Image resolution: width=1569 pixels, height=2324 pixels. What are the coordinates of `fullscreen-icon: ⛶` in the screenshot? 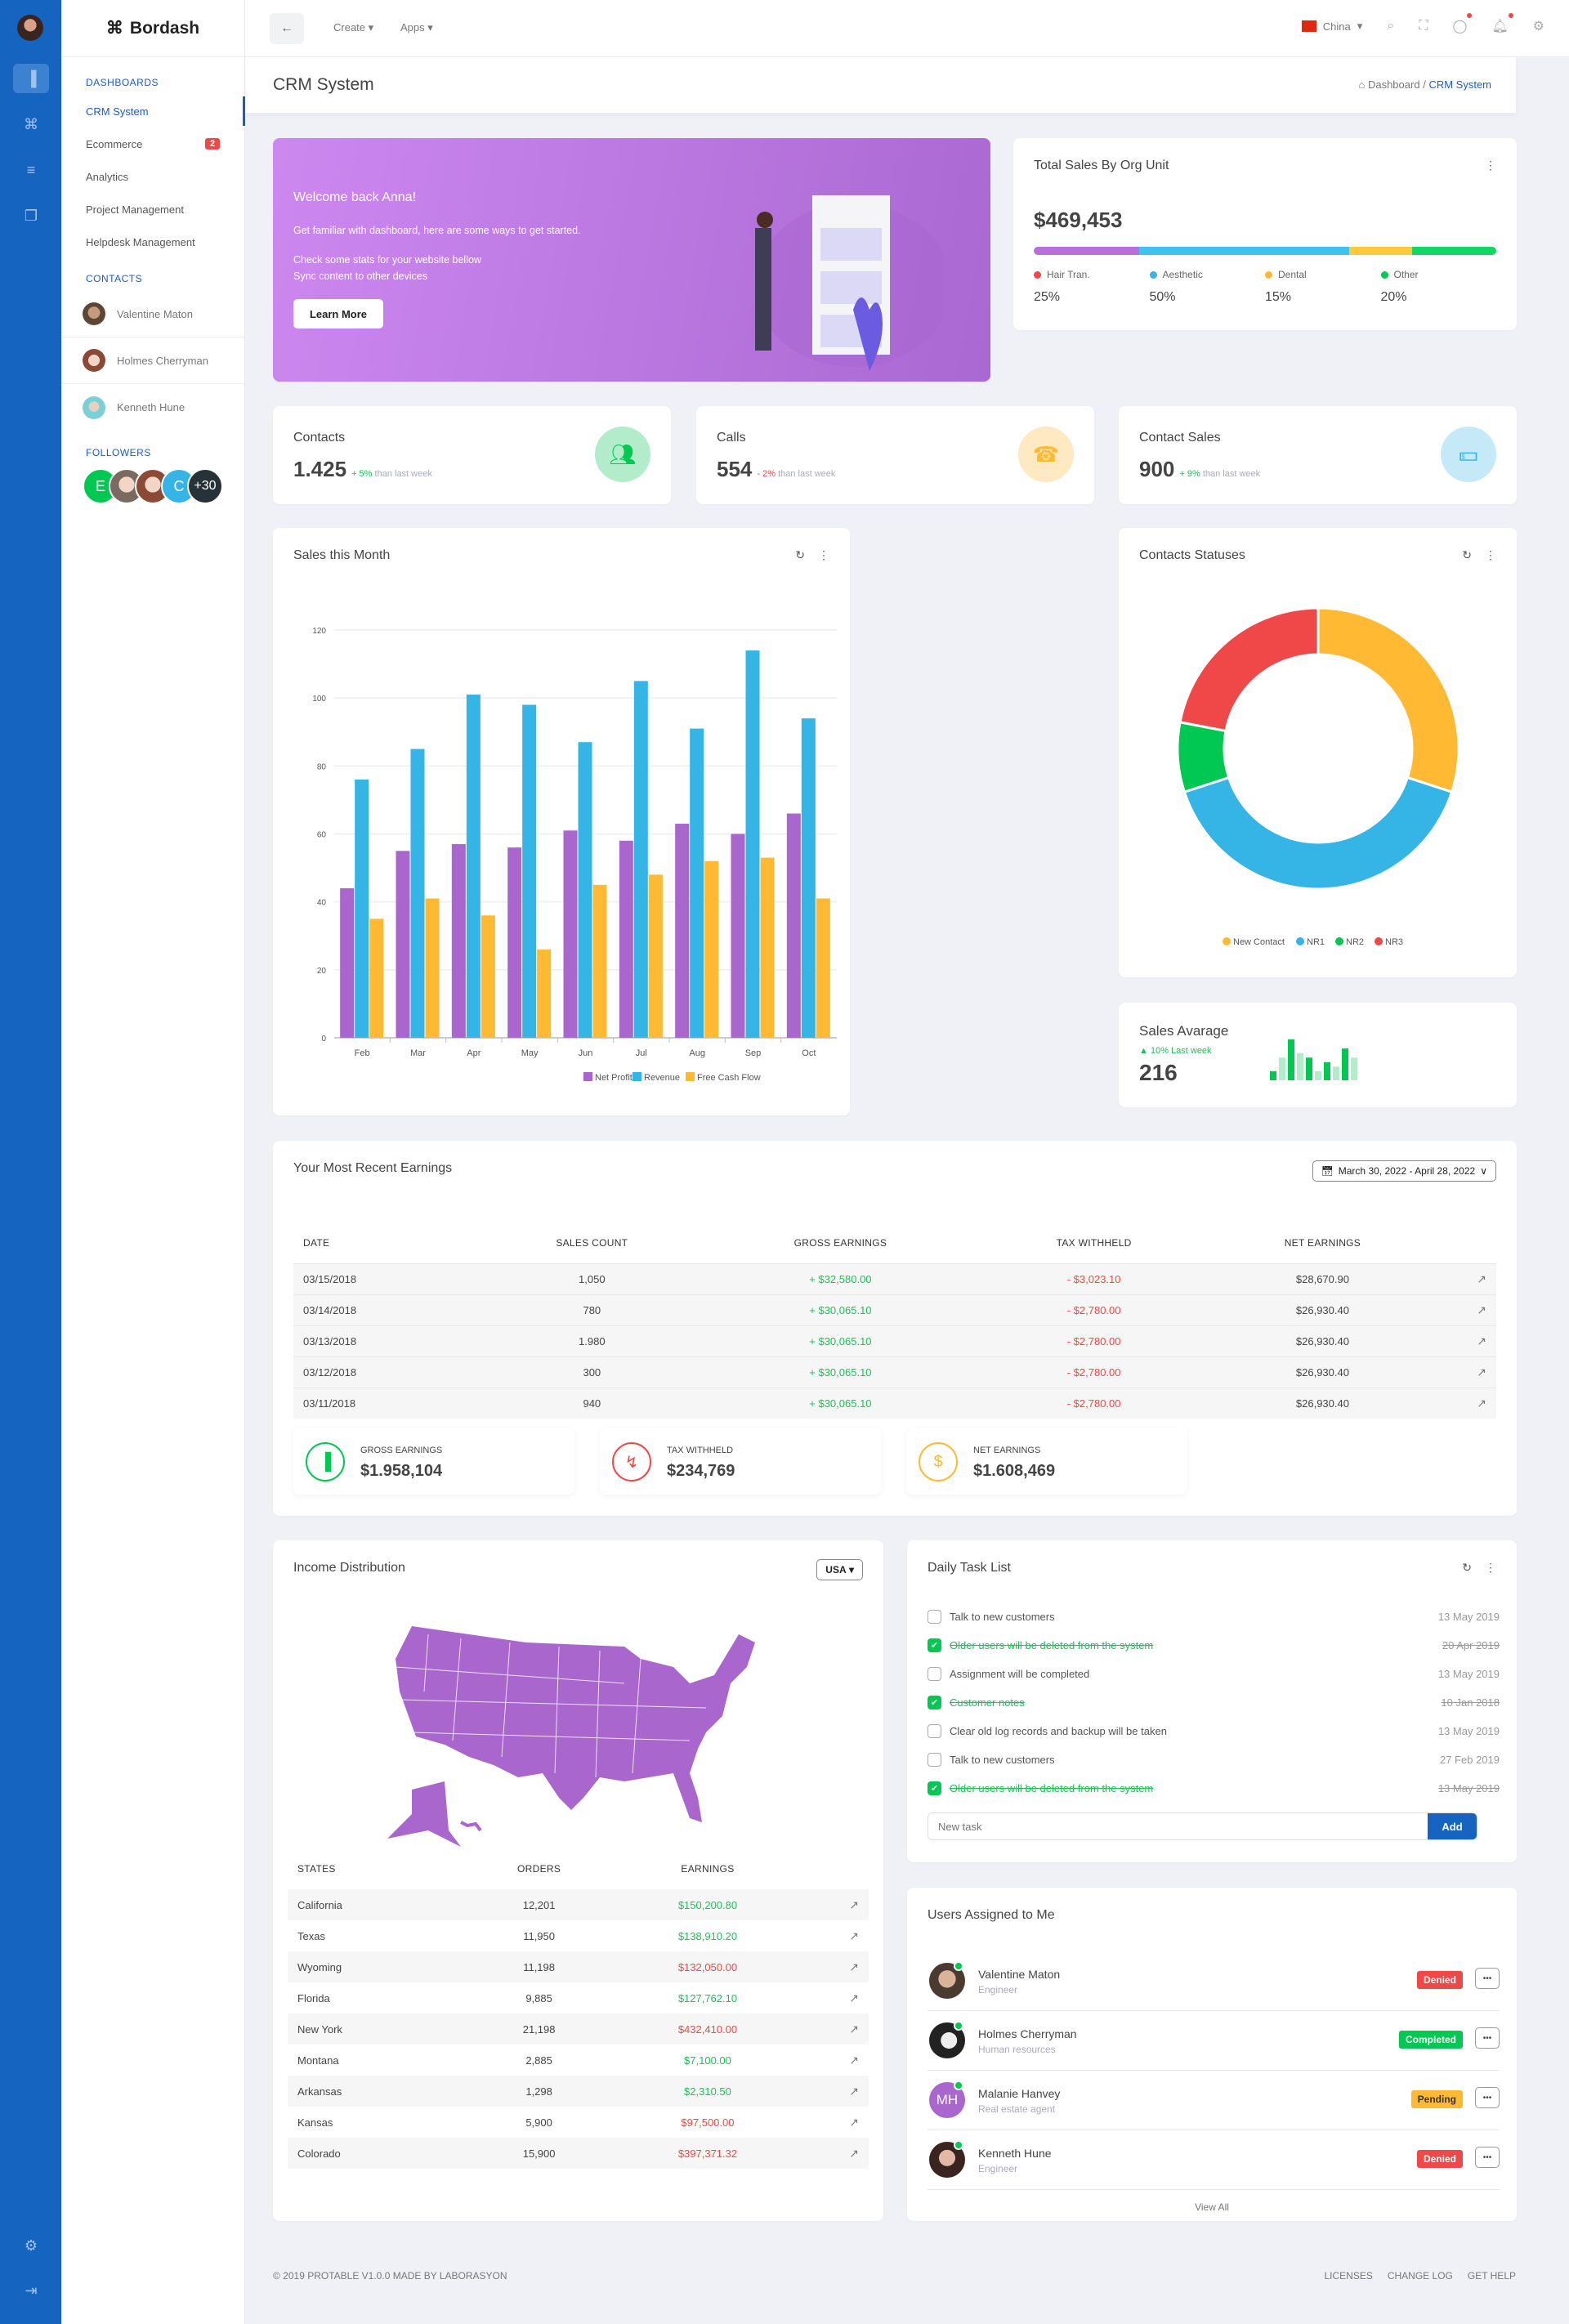 It's located at (1423, 27).